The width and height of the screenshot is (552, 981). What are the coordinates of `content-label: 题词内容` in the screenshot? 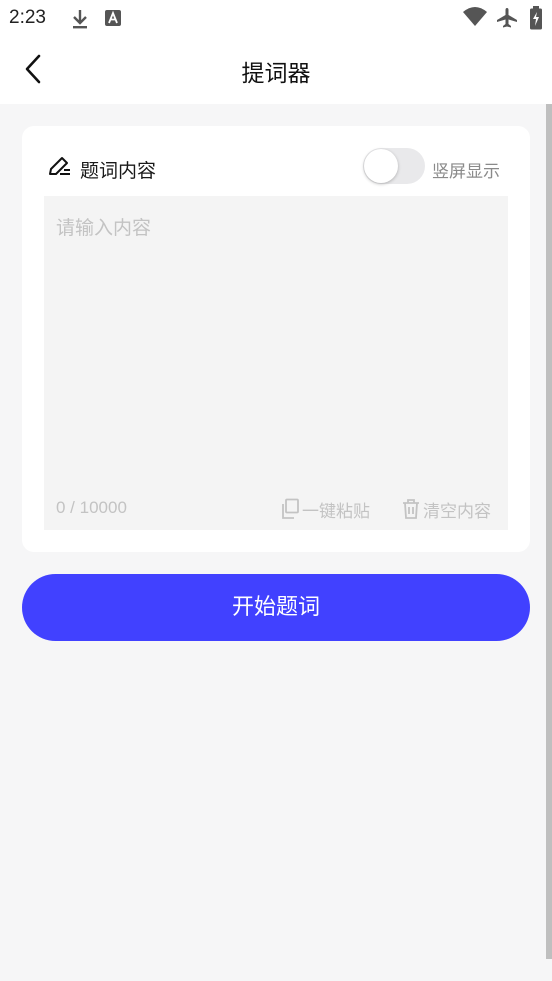 It's located at (118, 171).